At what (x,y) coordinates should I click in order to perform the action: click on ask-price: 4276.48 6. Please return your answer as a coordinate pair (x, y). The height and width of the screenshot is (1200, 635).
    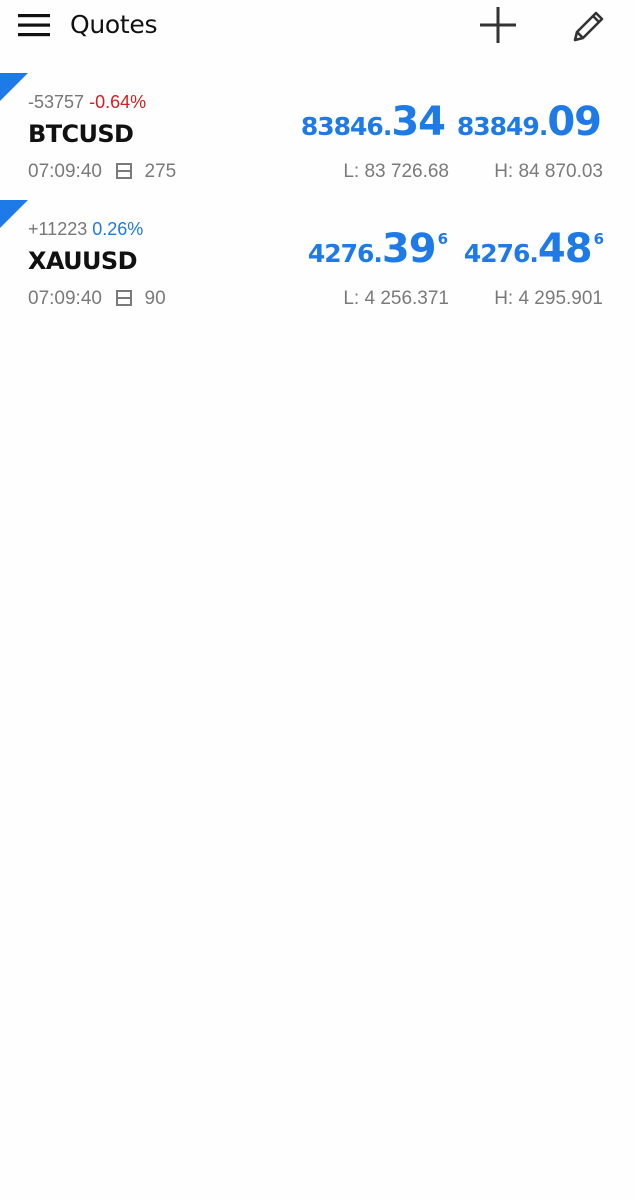
    Looking at the image, I should click on (533, 249).